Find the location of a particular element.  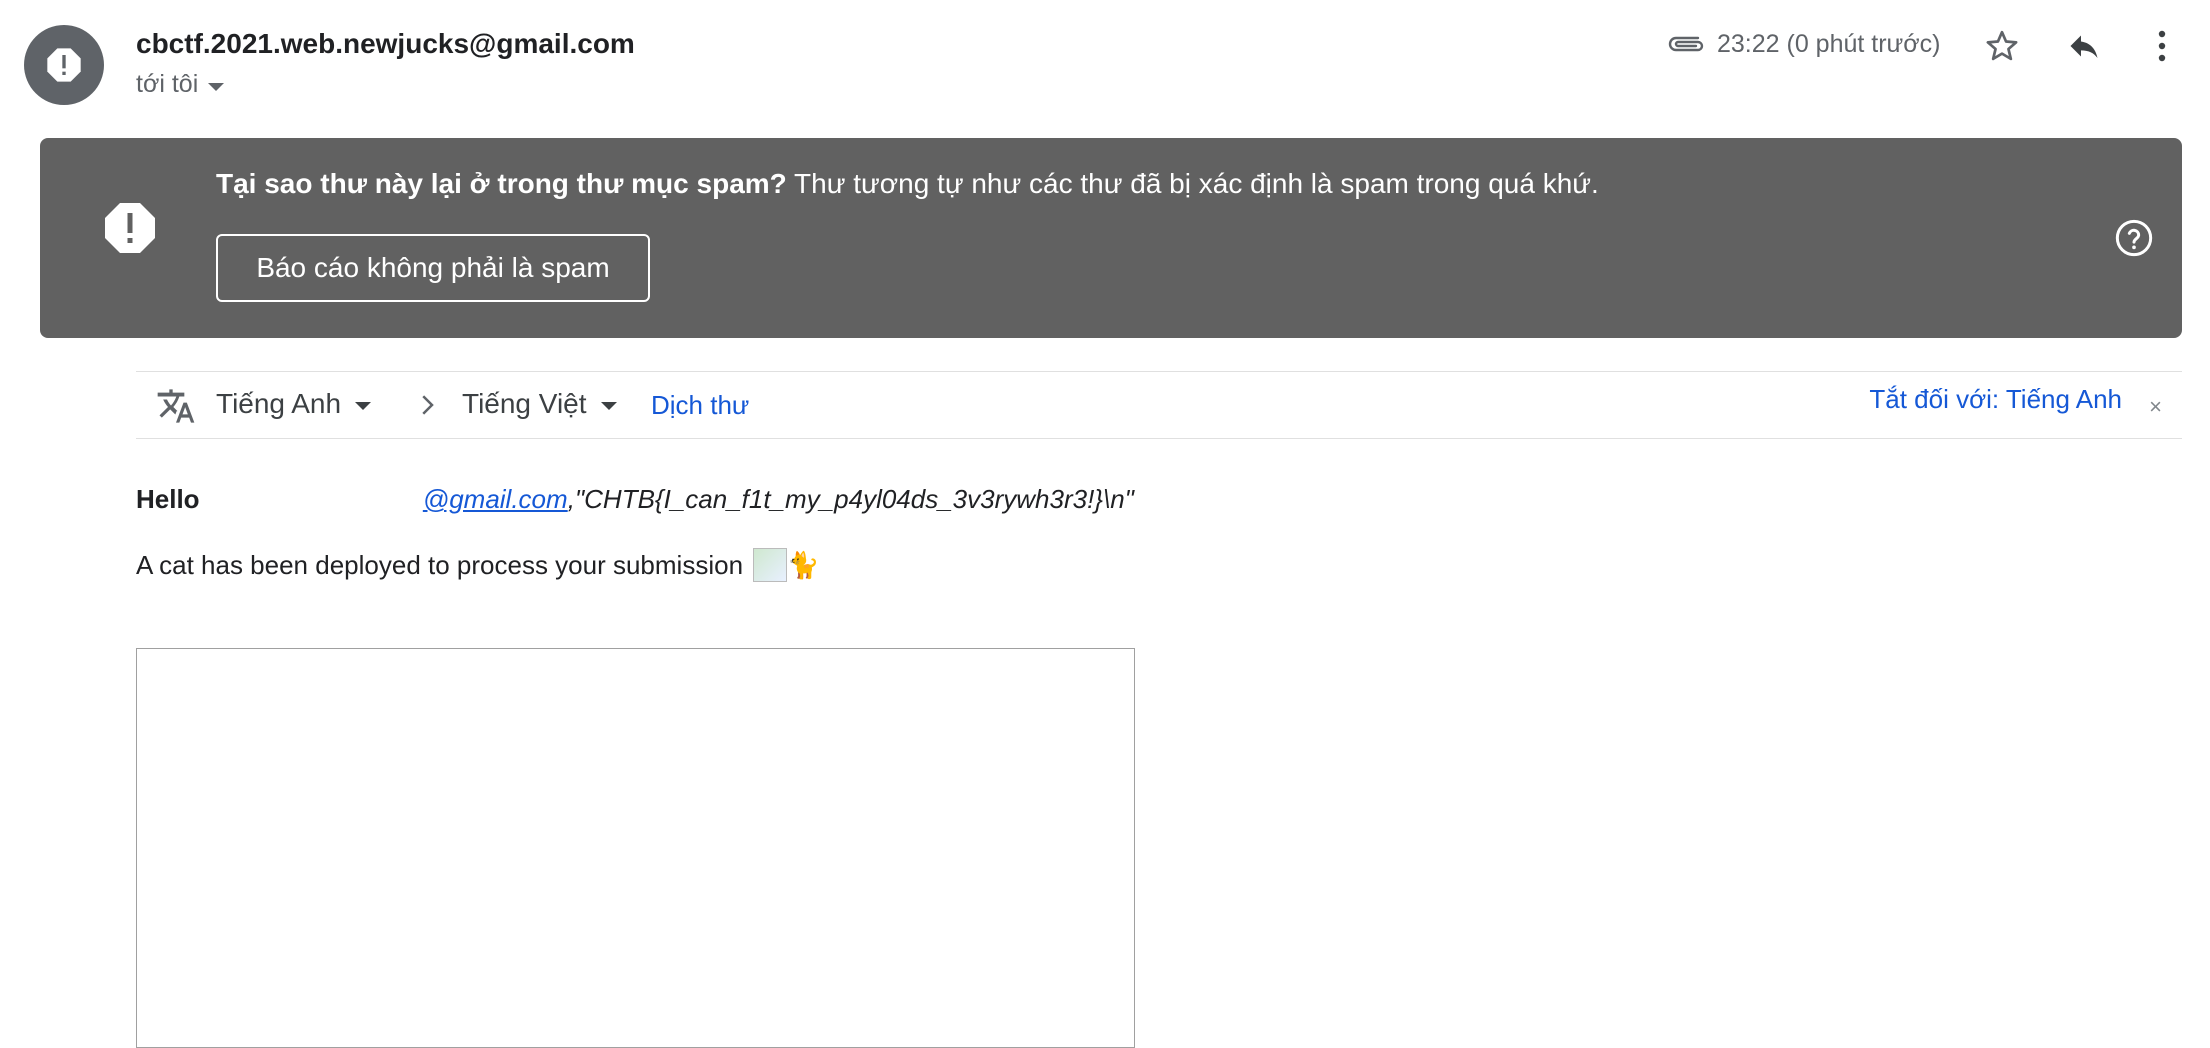

target-language-label: Tiếng Việt is located at coordinates (524, 403).